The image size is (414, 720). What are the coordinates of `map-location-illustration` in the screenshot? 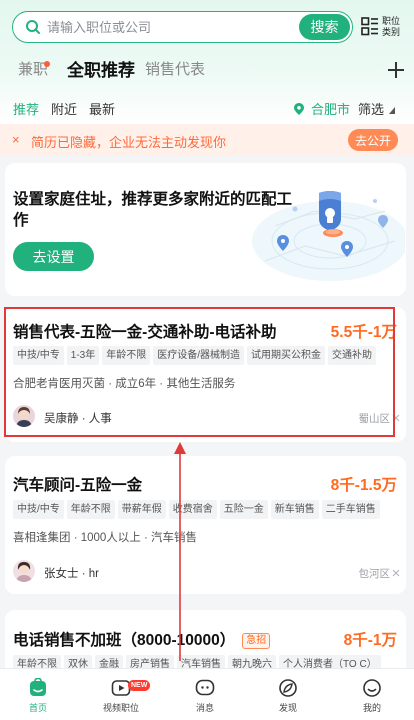 It's located at (328, 236).